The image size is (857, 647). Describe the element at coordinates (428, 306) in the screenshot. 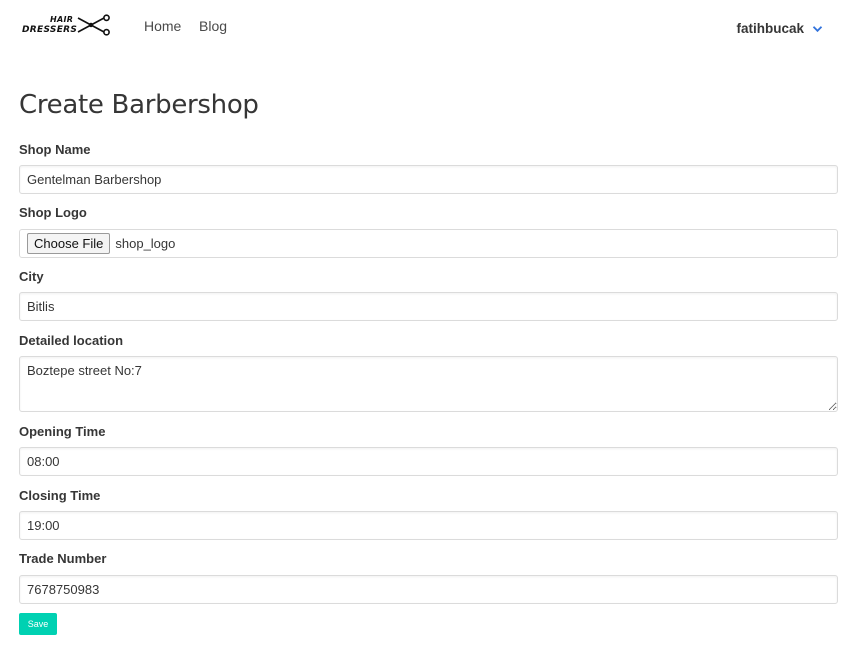

I see `city-input` at that location.